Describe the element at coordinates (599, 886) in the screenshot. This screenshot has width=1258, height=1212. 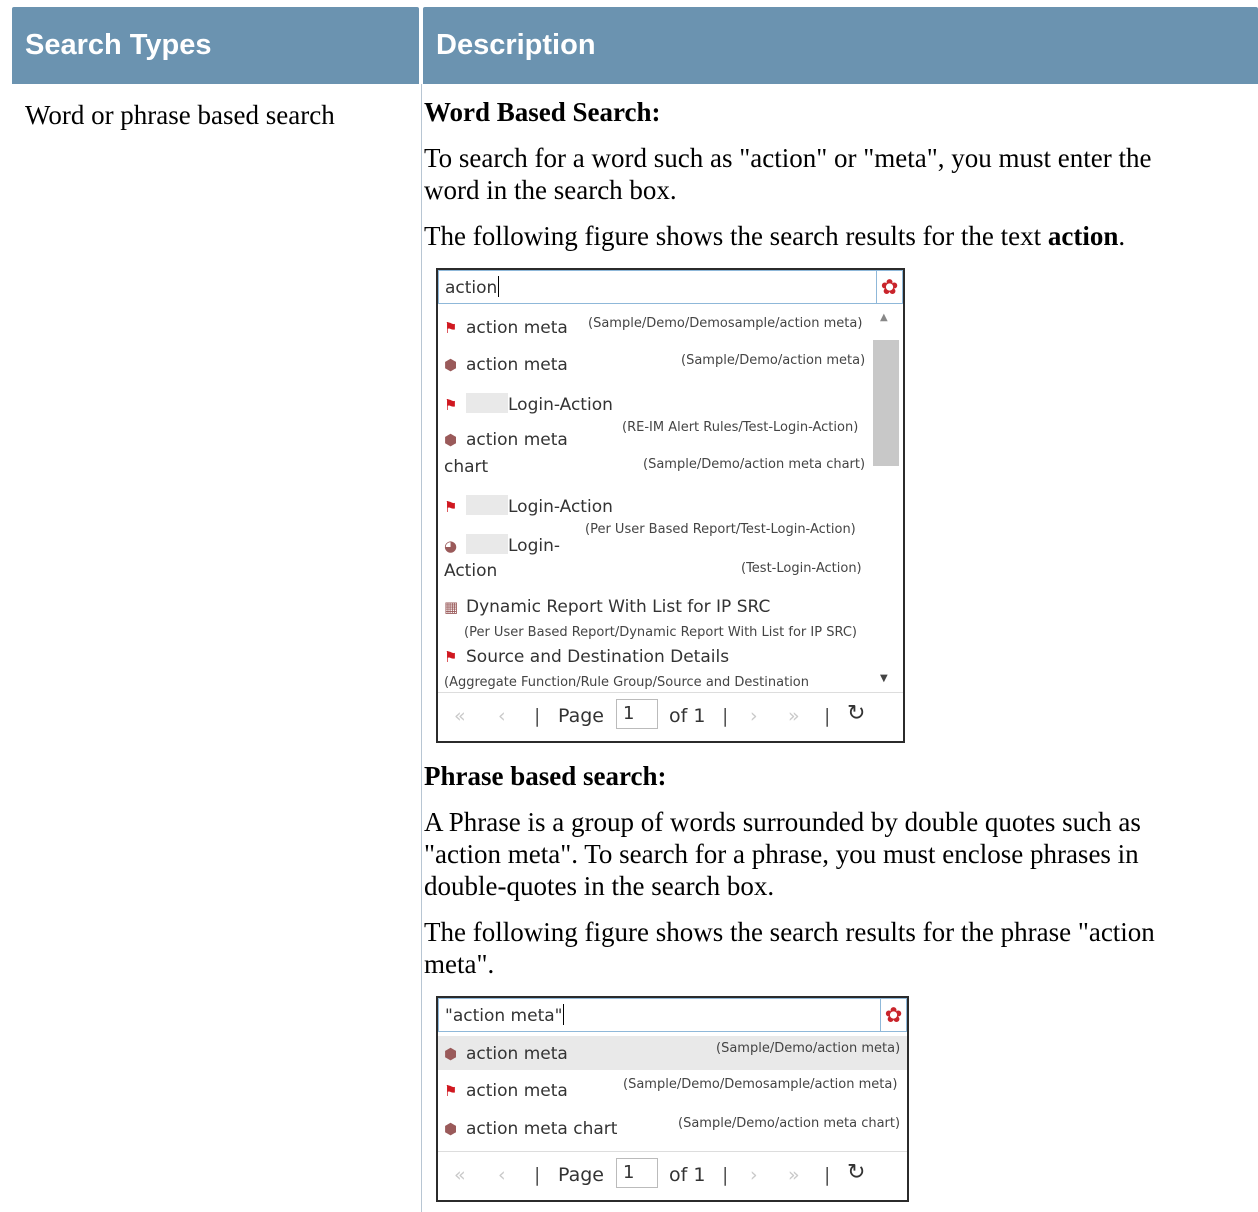
I see `phrase-para-line3: double-quotes in the search box.` at that location.